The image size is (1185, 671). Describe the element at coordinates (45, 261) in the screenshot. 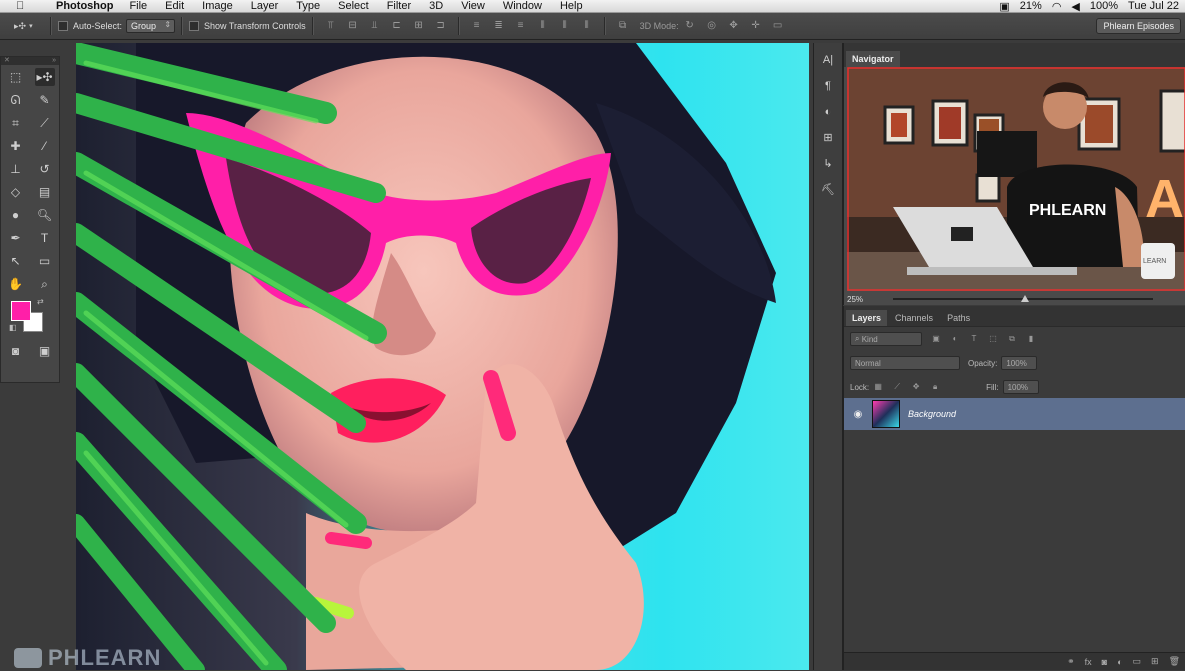

I see `shape-tool-icon: ▭` at that location.